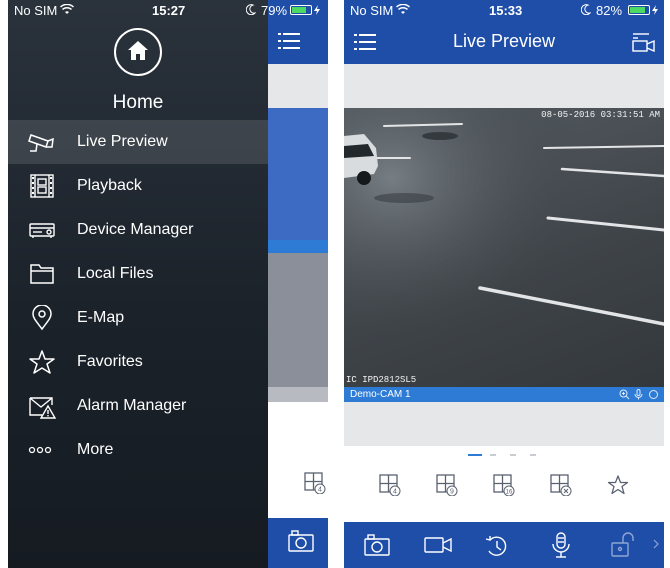  What do you see at coordinates (622, 545) in the screenshot?
I see `unlock-icon` at bounding box center [622, 545].